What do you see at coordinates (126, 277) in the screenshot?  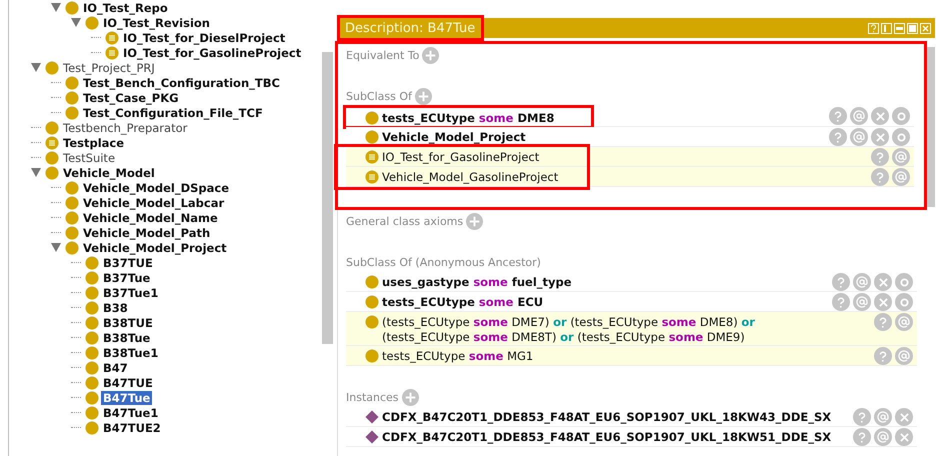 I see `tree-item: B37Tue` at bounding box center [126, 277].